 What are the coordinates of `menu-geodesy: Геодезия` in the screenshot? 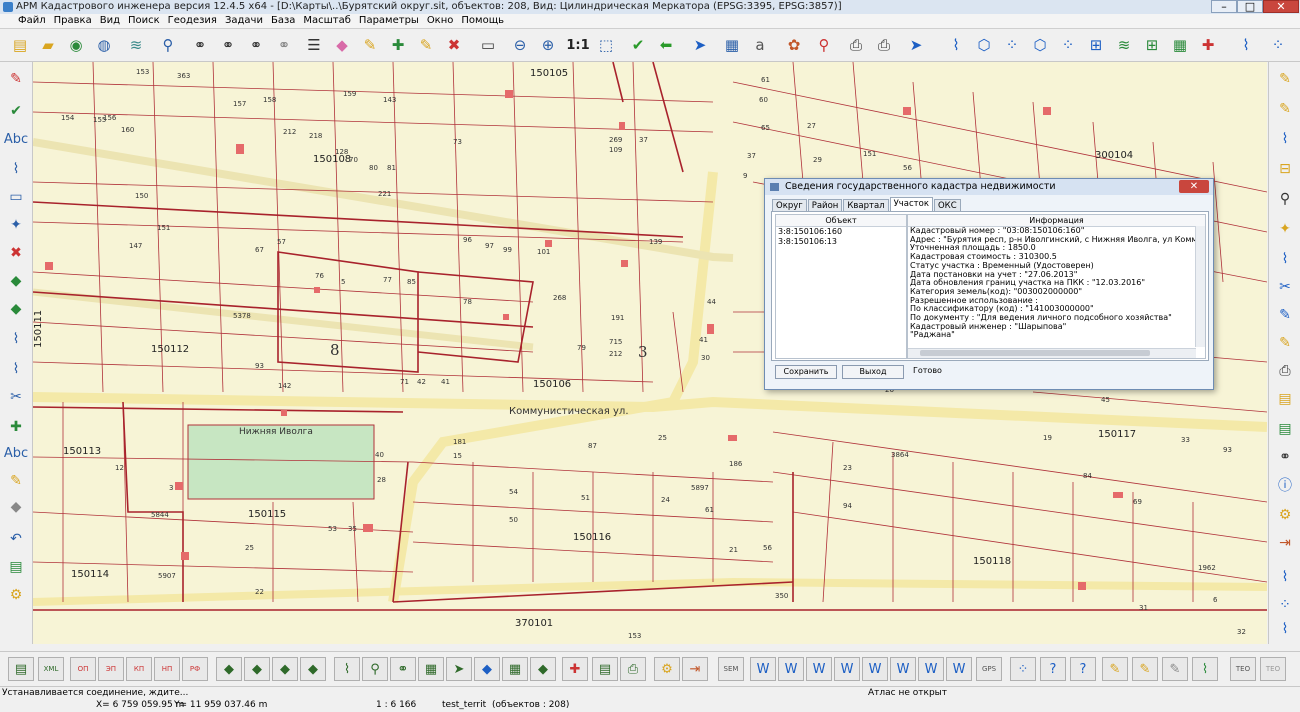 It's located at (192, 21).